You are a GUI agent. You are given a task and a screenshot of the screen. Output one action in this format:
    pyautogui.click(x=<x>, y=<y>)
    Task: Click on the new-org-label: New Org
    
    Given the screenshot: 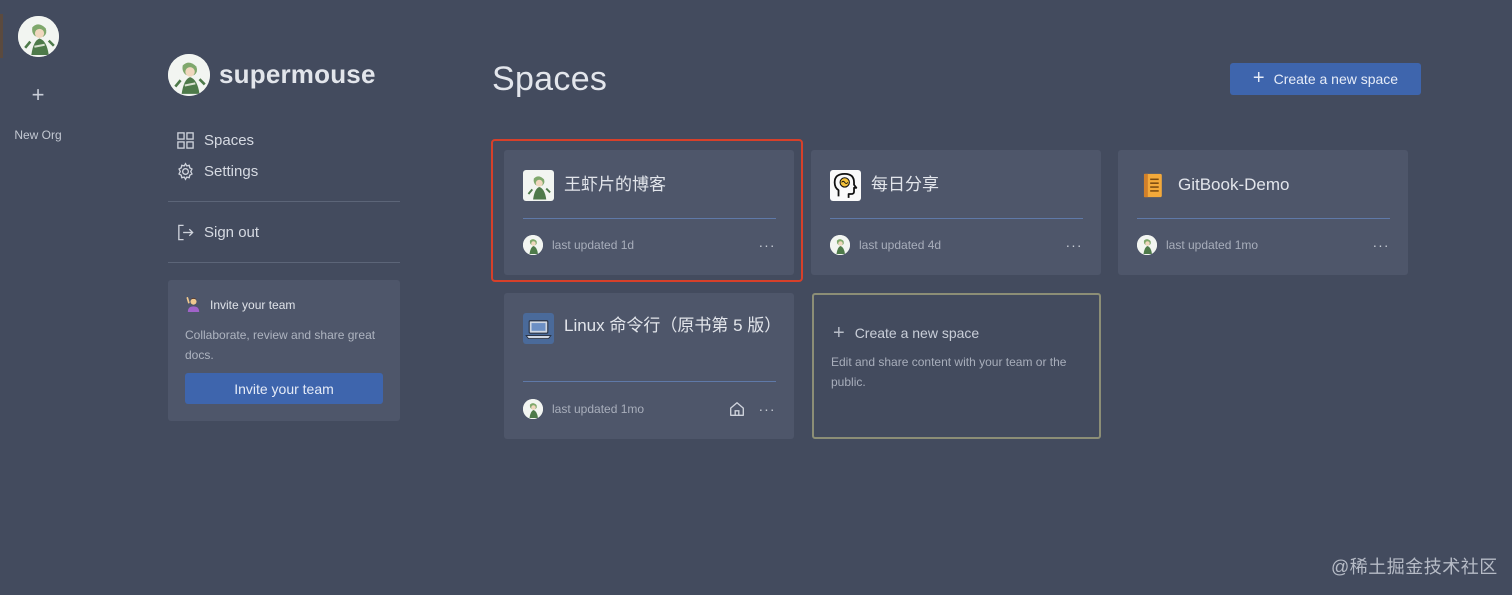 What is the action you would take?
    pyautogui.click(x=38, y=135)
    